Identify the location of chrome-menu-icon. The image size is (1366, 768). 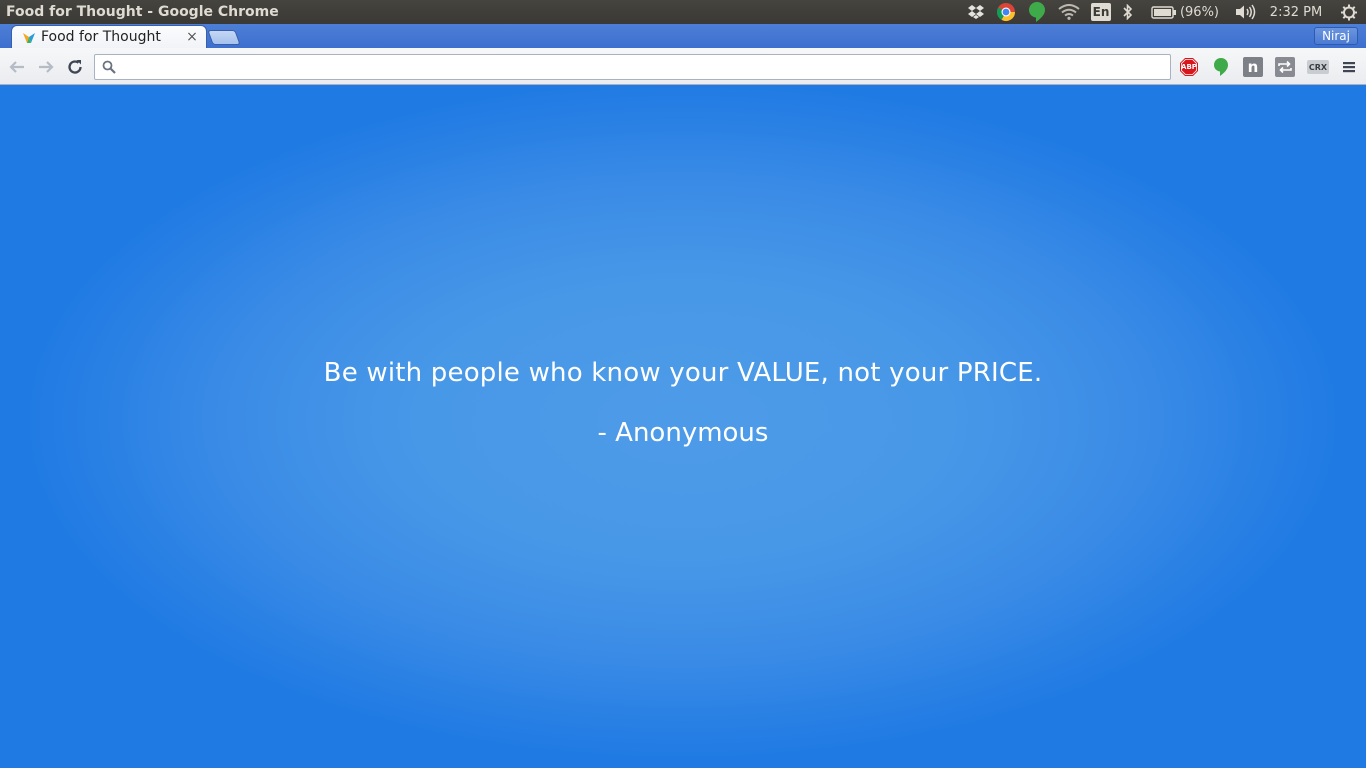
(1349, 67).